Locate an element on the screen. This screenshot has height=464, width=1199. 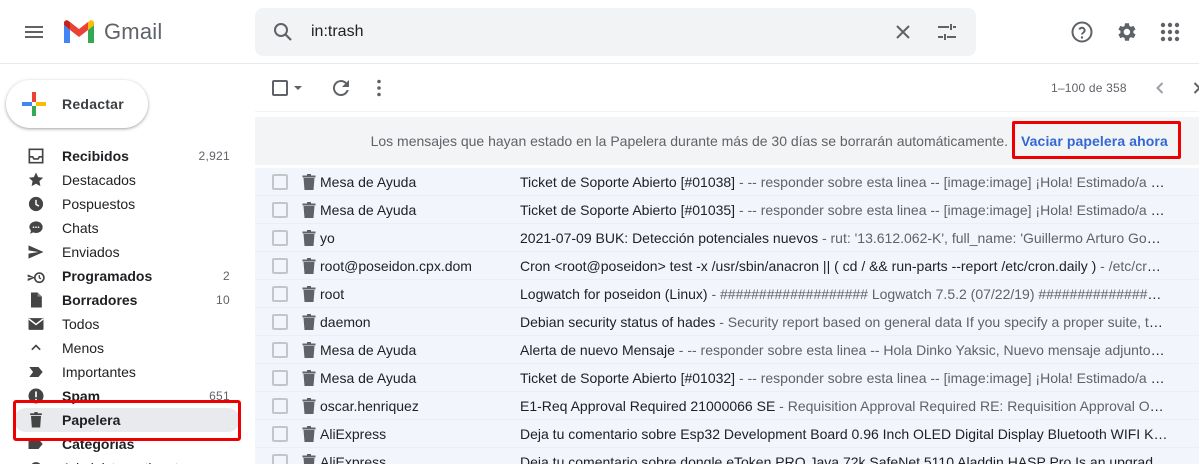
sidebar-item-destacados: Destacados is located at coordinates (120, 180).